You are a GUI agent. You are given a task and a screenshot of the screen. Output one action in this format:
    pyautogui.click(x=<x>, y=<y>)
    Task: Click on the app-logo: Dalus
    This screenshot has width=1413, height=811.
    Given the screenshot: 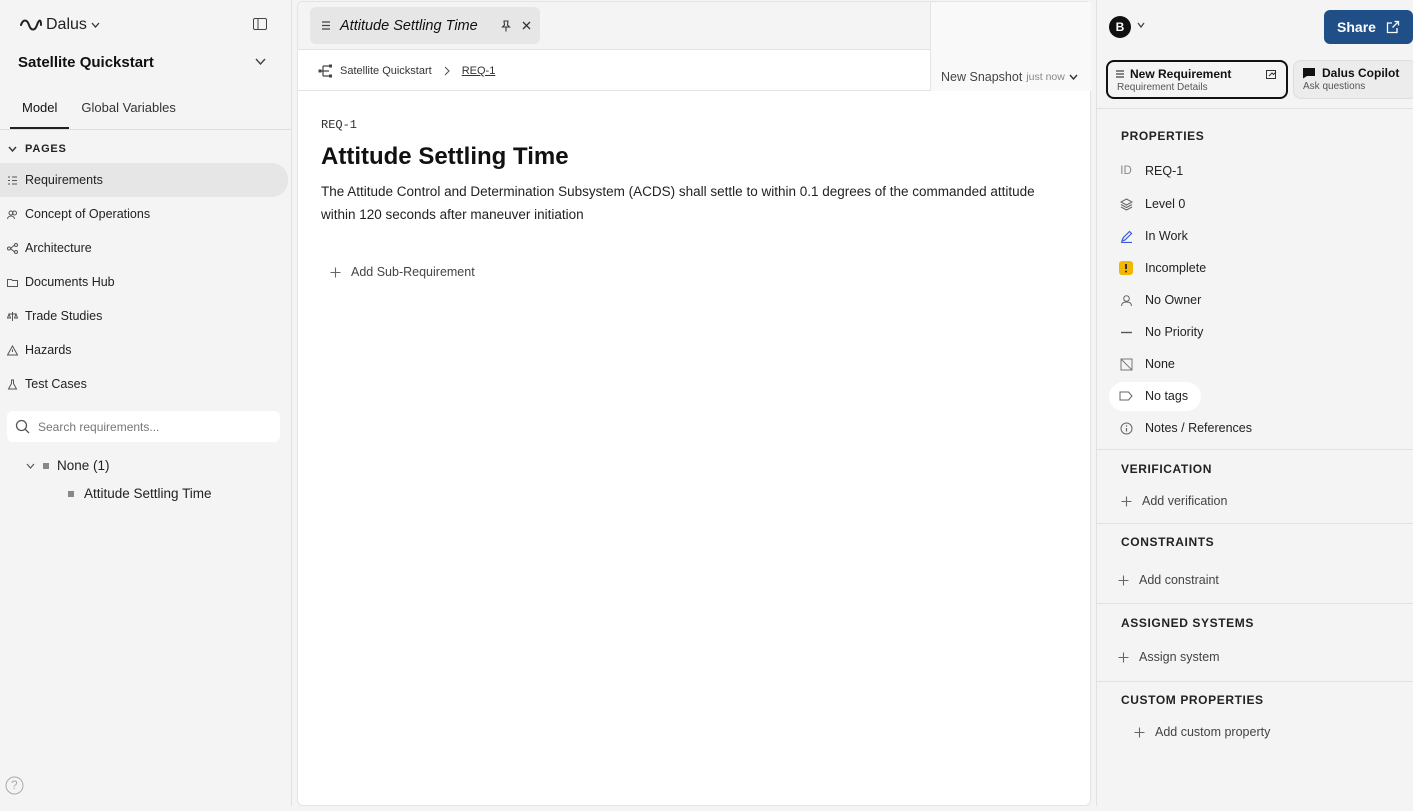 What is the action you would take?
    pyautogui.click(x=60, y=25)
    